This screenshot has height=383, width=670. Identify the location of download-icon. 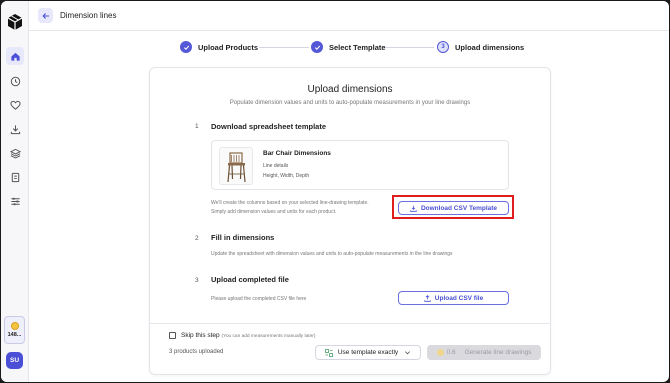
(15, 129).